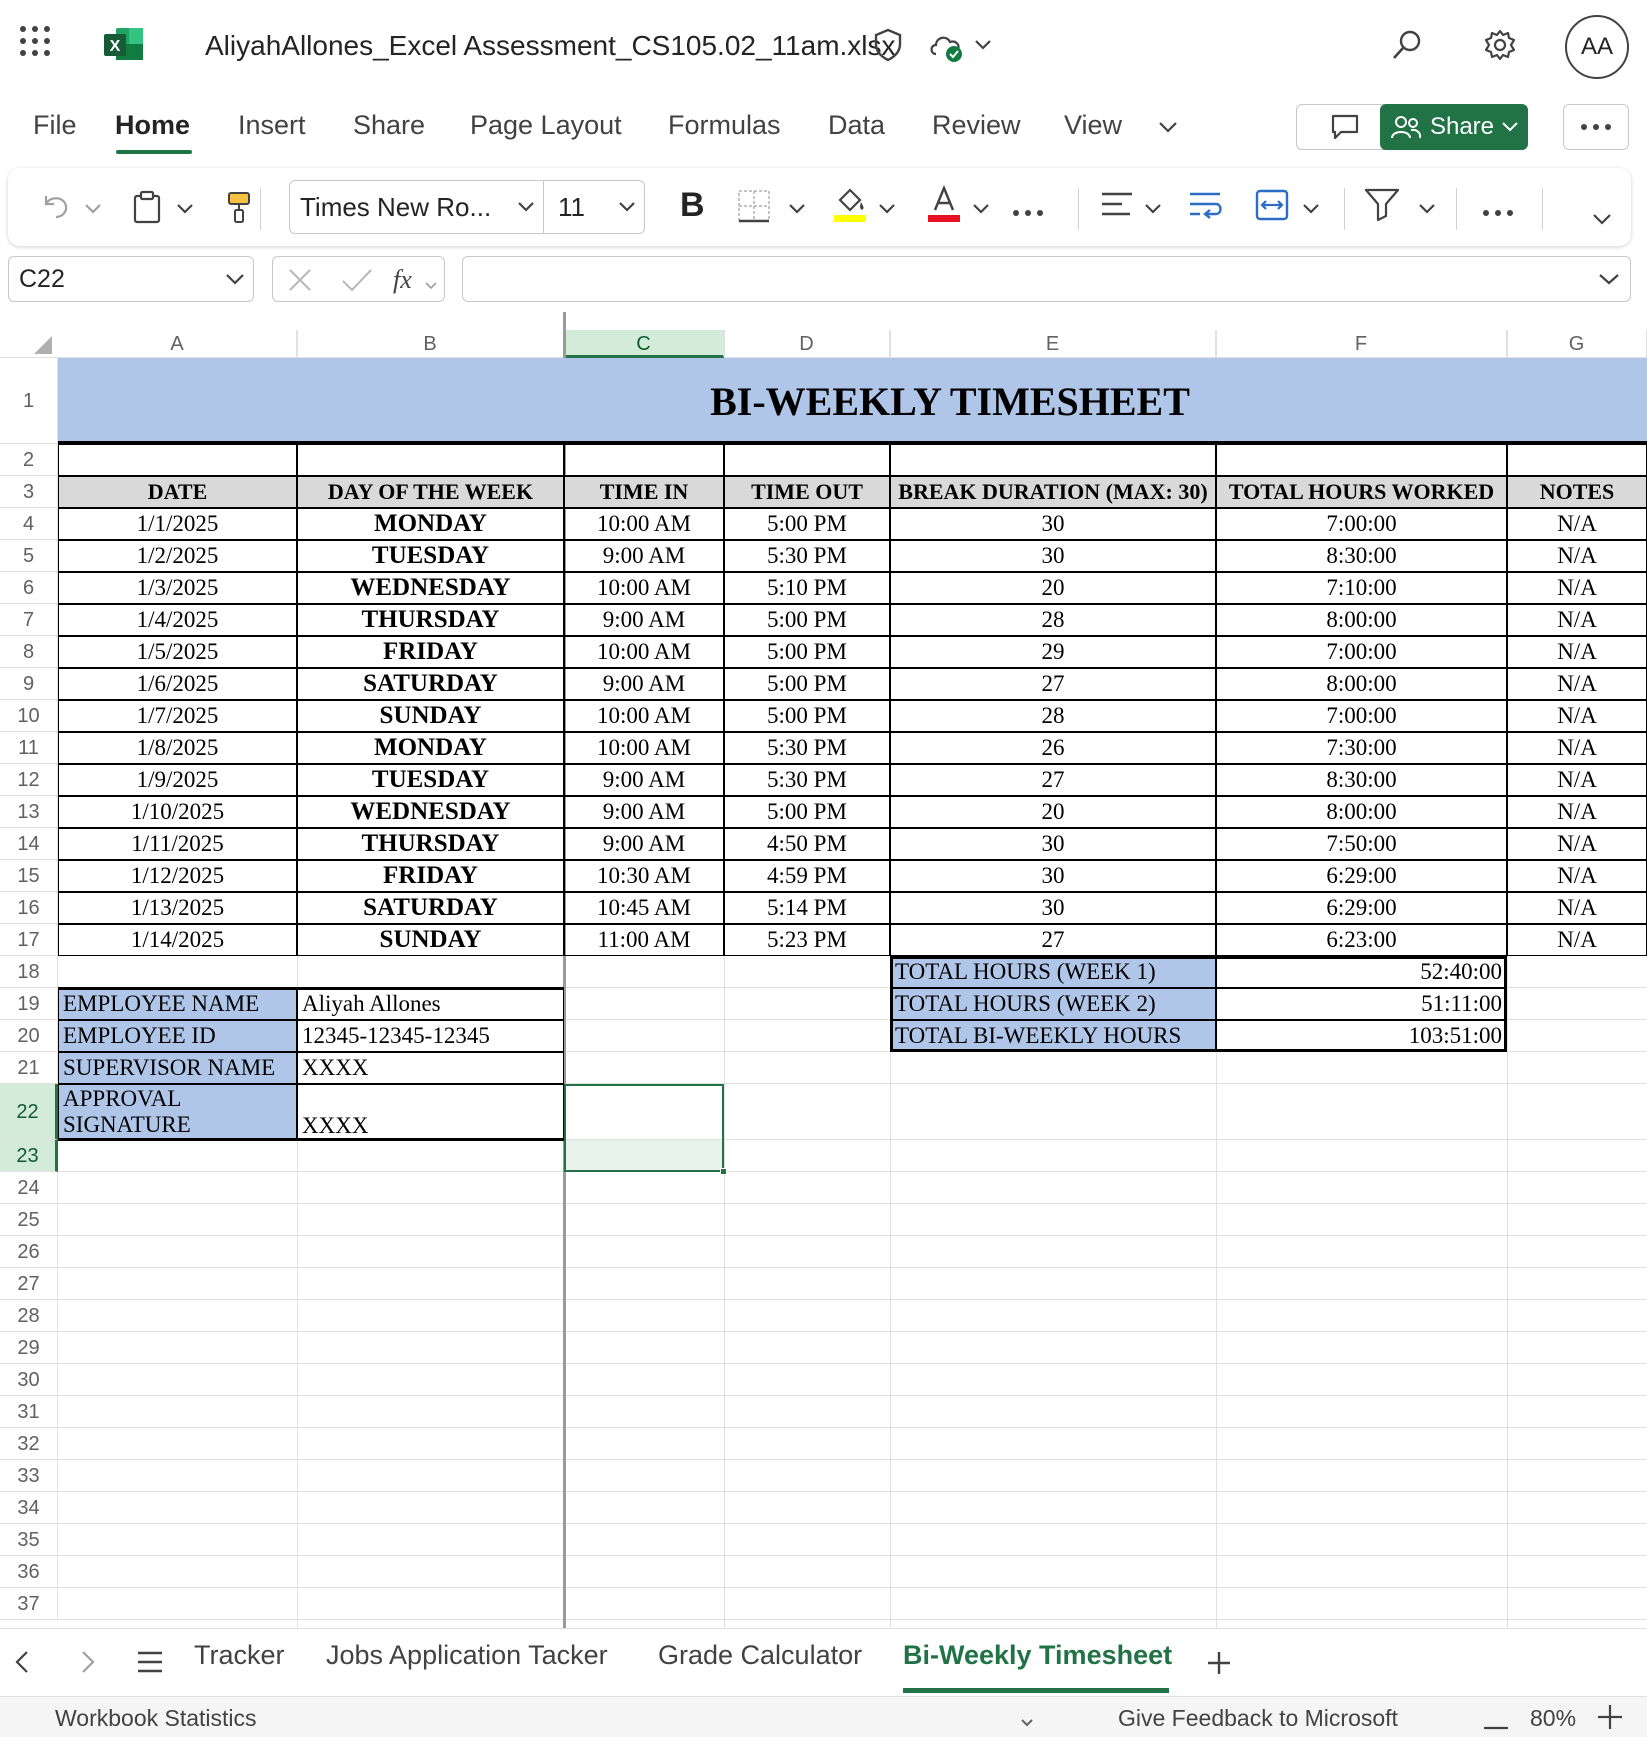 The image size is (1647, 1737). I want to click on time-out-cell: 5:10 PM, so click(807, 588).